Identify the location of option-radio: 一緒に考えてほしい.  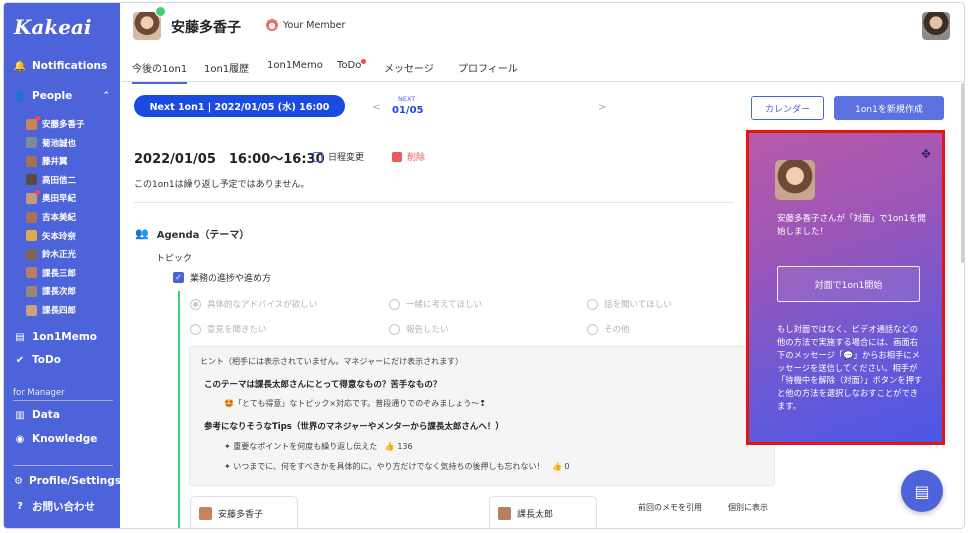
(435, 304).